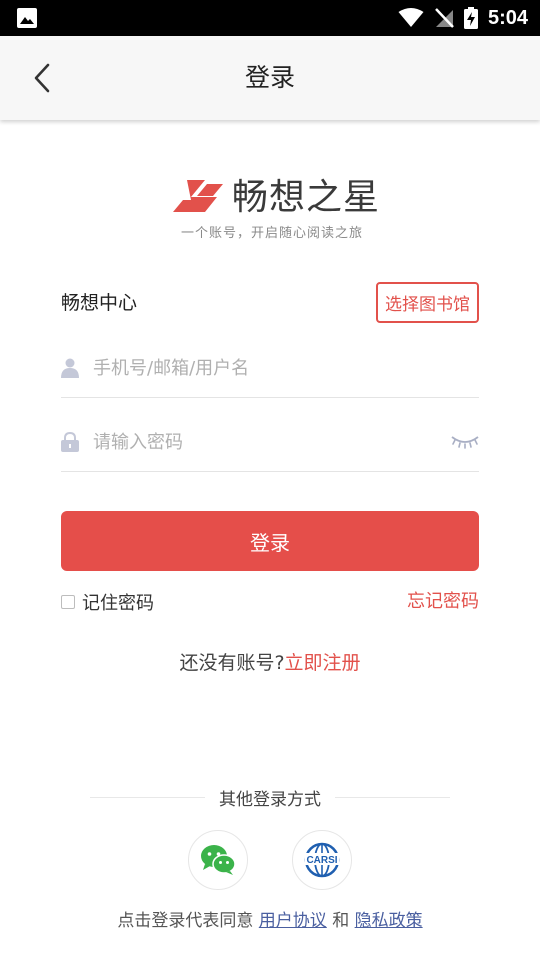 The width and height of the screenshot is (540, 960). I want to click on carsi-login-button: CARSI, so click(322, 860).